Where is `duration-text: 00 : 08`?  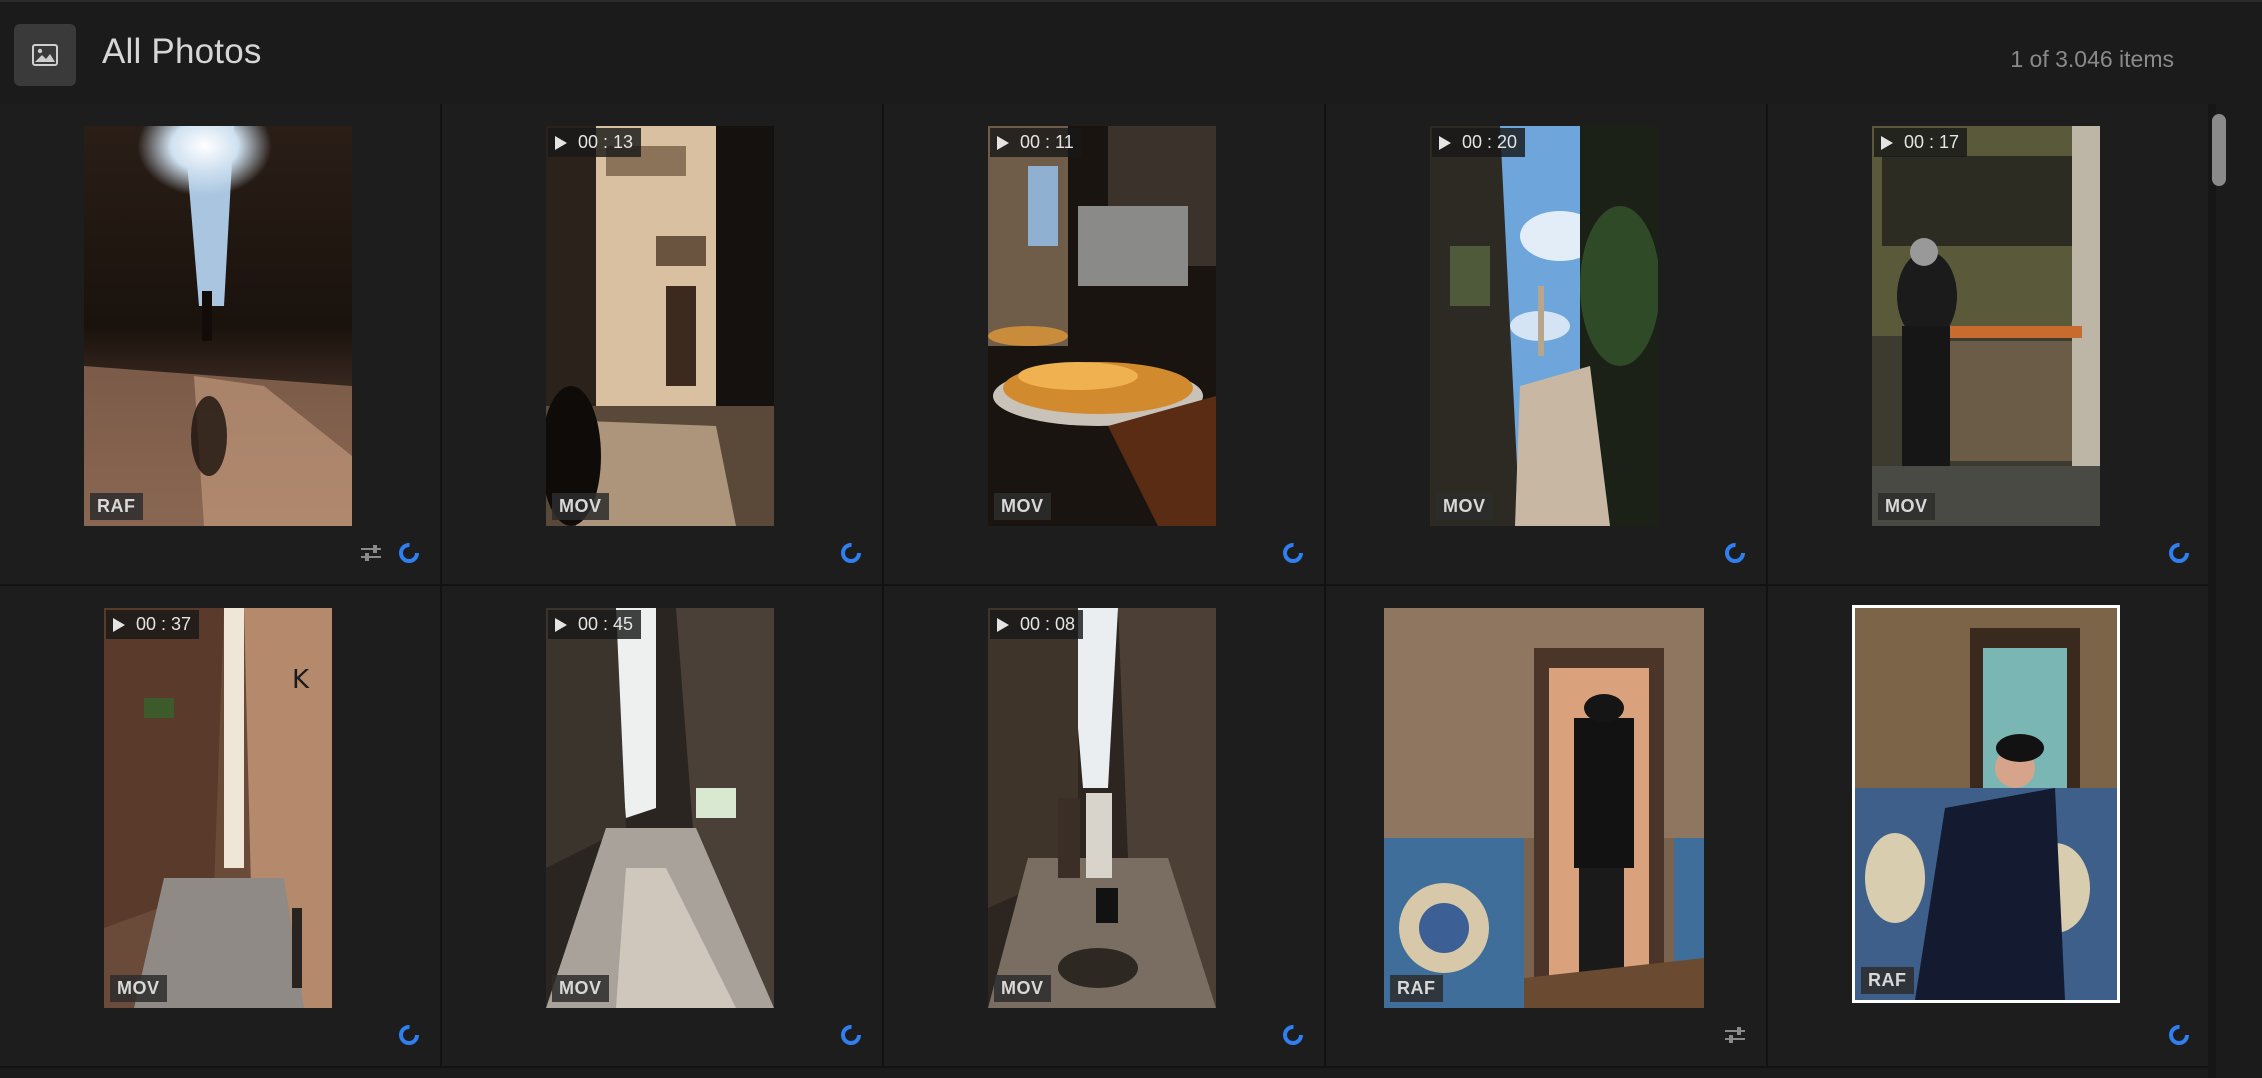
duration-text: 00 : 08 is located at coordinates (1048, 624).